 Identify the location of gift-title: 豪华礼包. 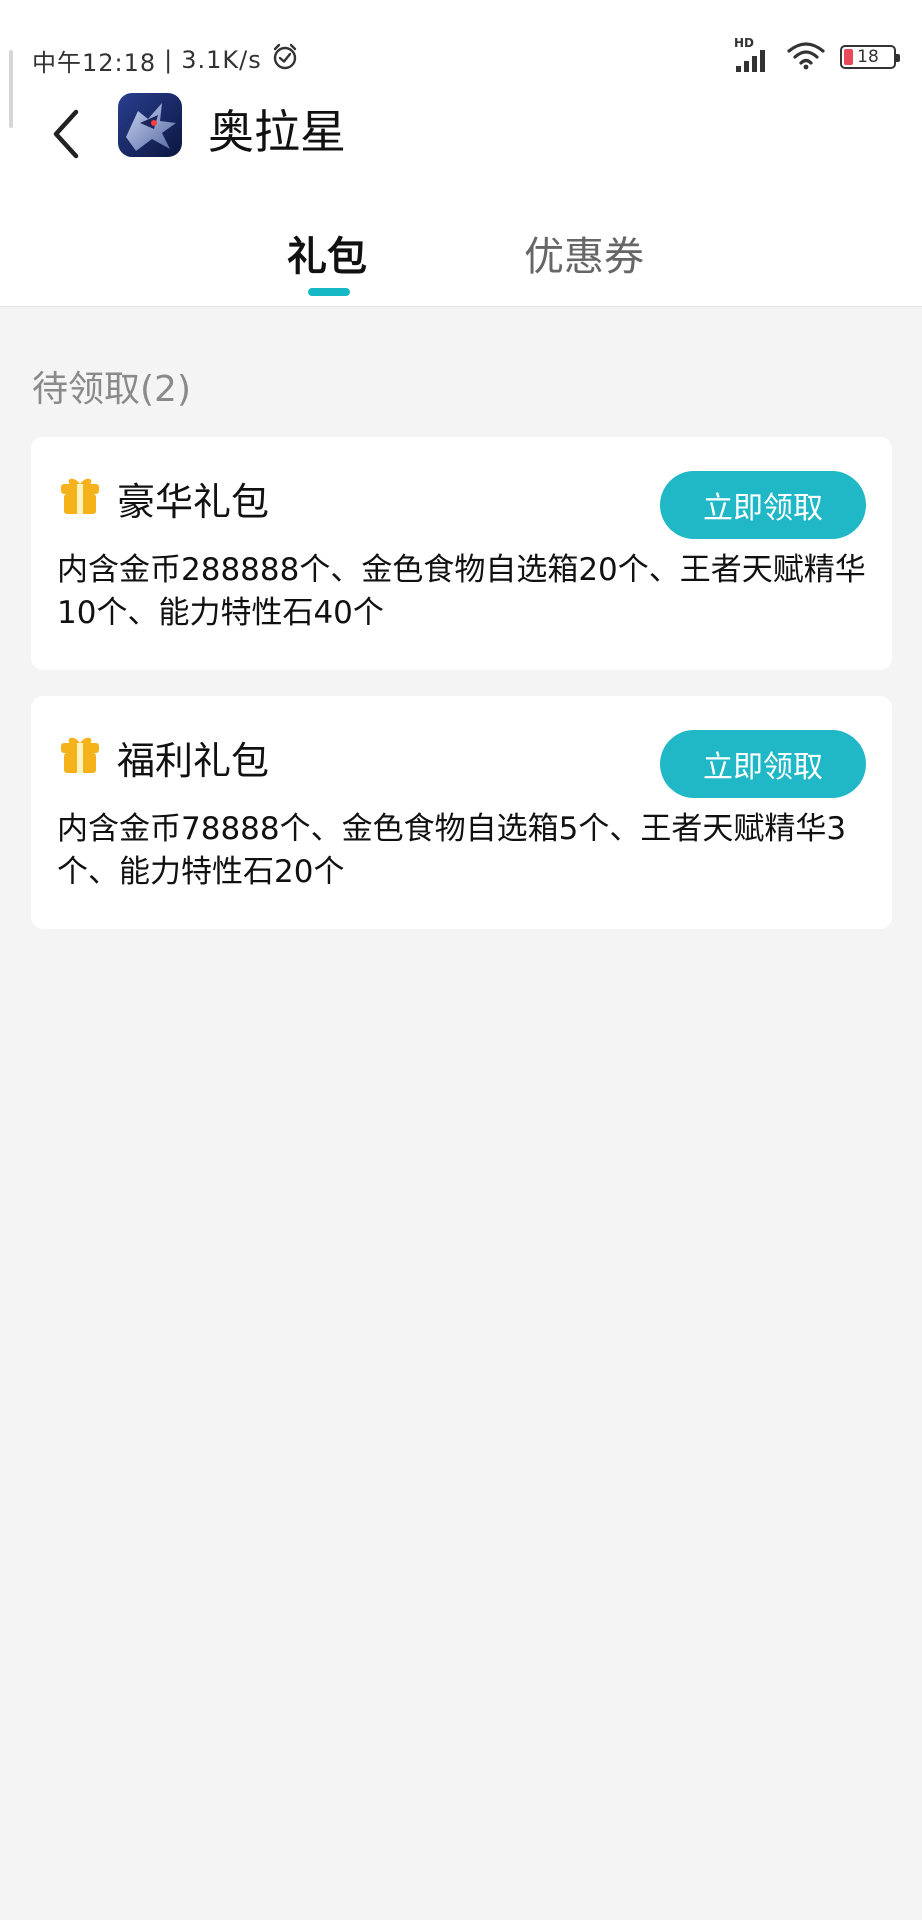
(193, 502).